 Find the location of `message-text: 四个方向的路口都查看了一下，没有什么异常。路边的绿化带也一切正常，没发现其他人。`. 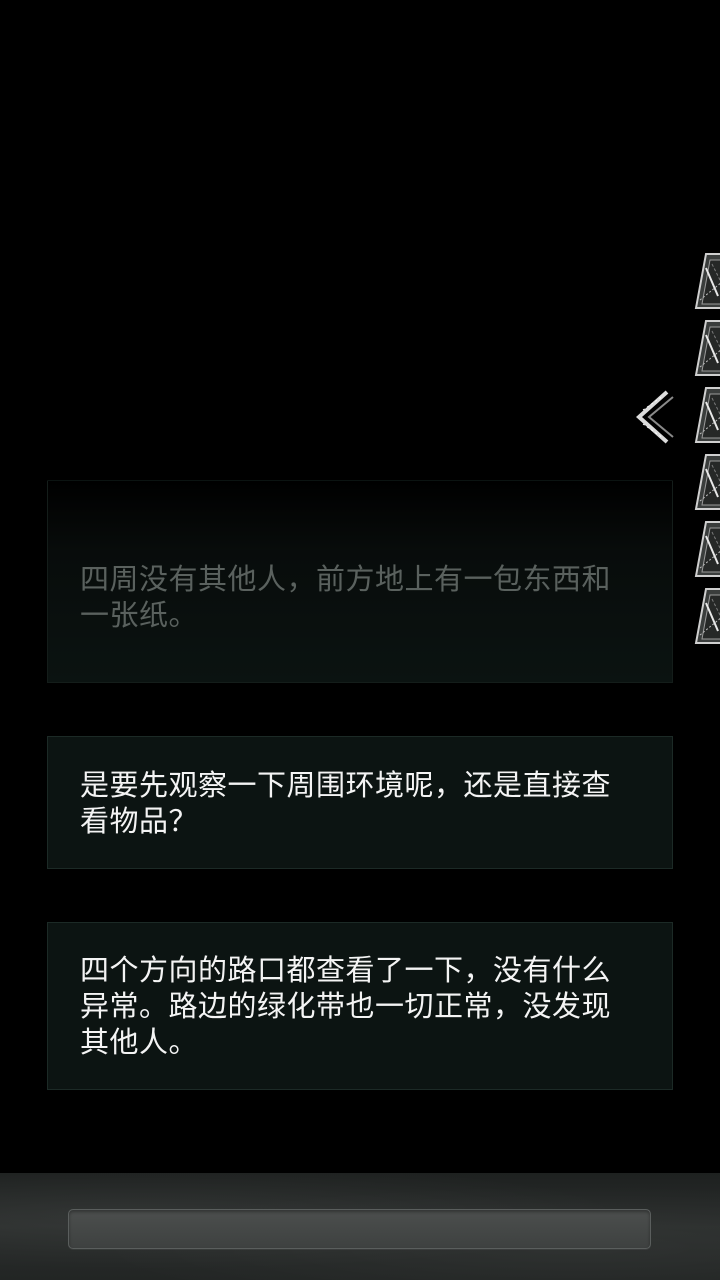

message-text: 四个方向的路口都查看了一下，没有什么异常。路边的绿化带也一切正常，没发现其他人。 is located at coordinates (346, 1006).